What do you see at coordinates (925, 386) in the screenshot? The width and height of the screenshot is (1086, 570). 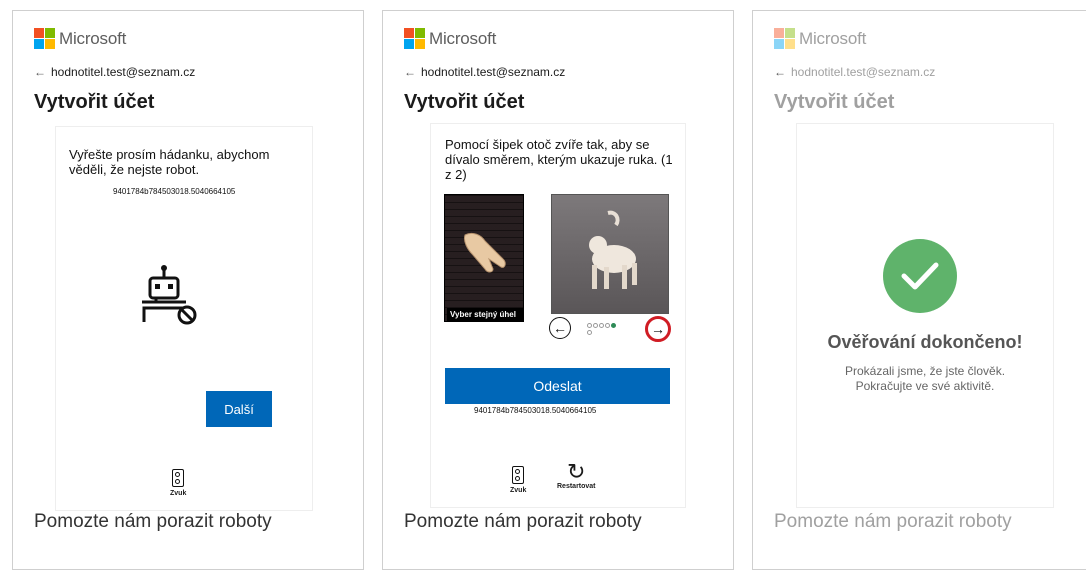 I see `verification-line-2: Pokračujte ve své aktivitě.` at bounding box center [925, 386].